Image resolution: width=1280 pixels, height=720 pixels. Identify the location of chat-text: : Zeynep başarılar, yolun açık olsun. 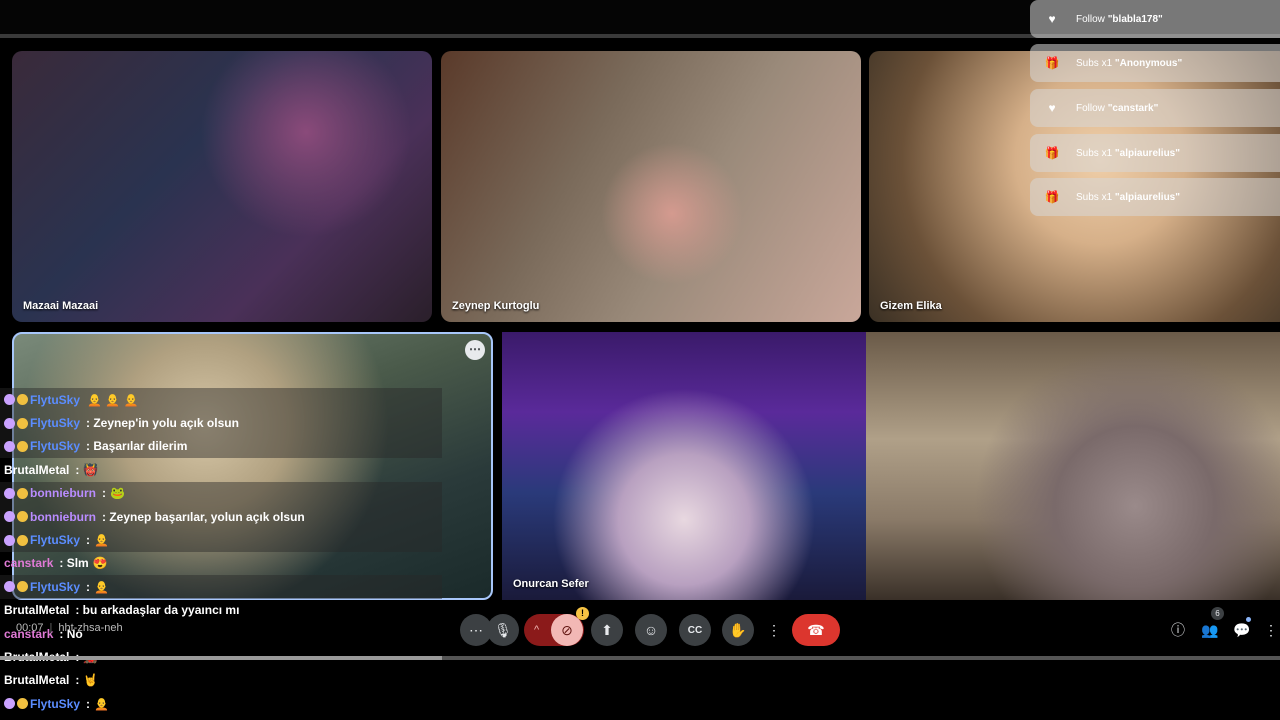
(203, 516).